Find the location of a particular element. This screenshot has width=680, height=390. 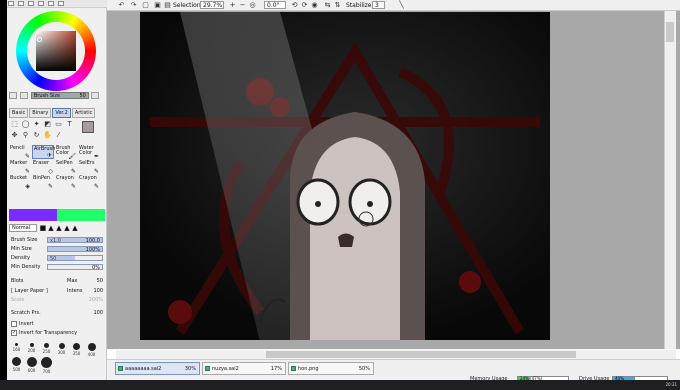

brush-item: SelErs ✎ is located at coordinates (89, 167).